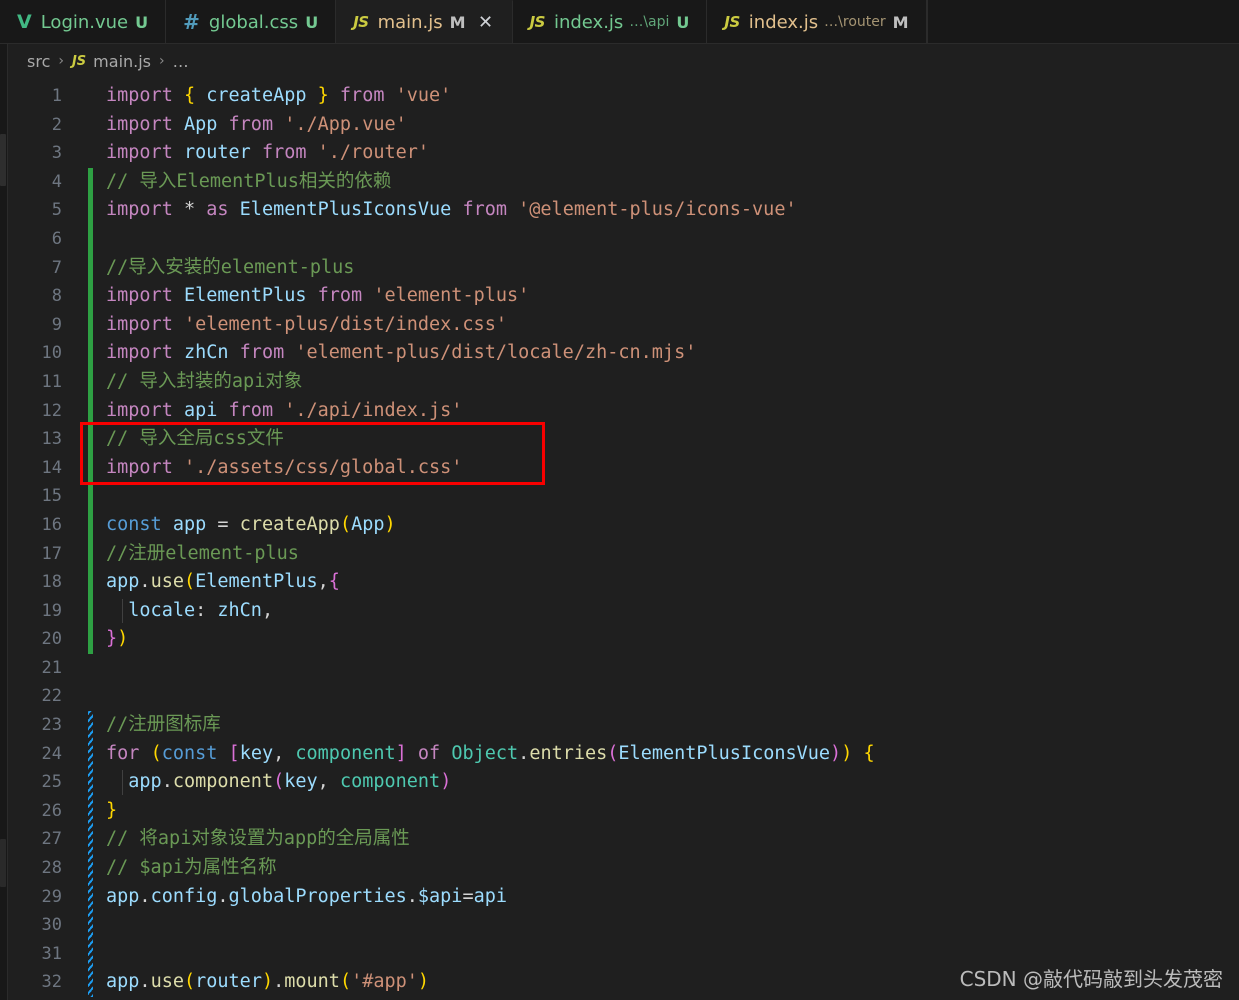 The width and height of the screenshot is (1239, 1000). Describe the element at coordinates (619, 554) in the screenshot. I see `code-line: 17 //注册element-plus` at that location.